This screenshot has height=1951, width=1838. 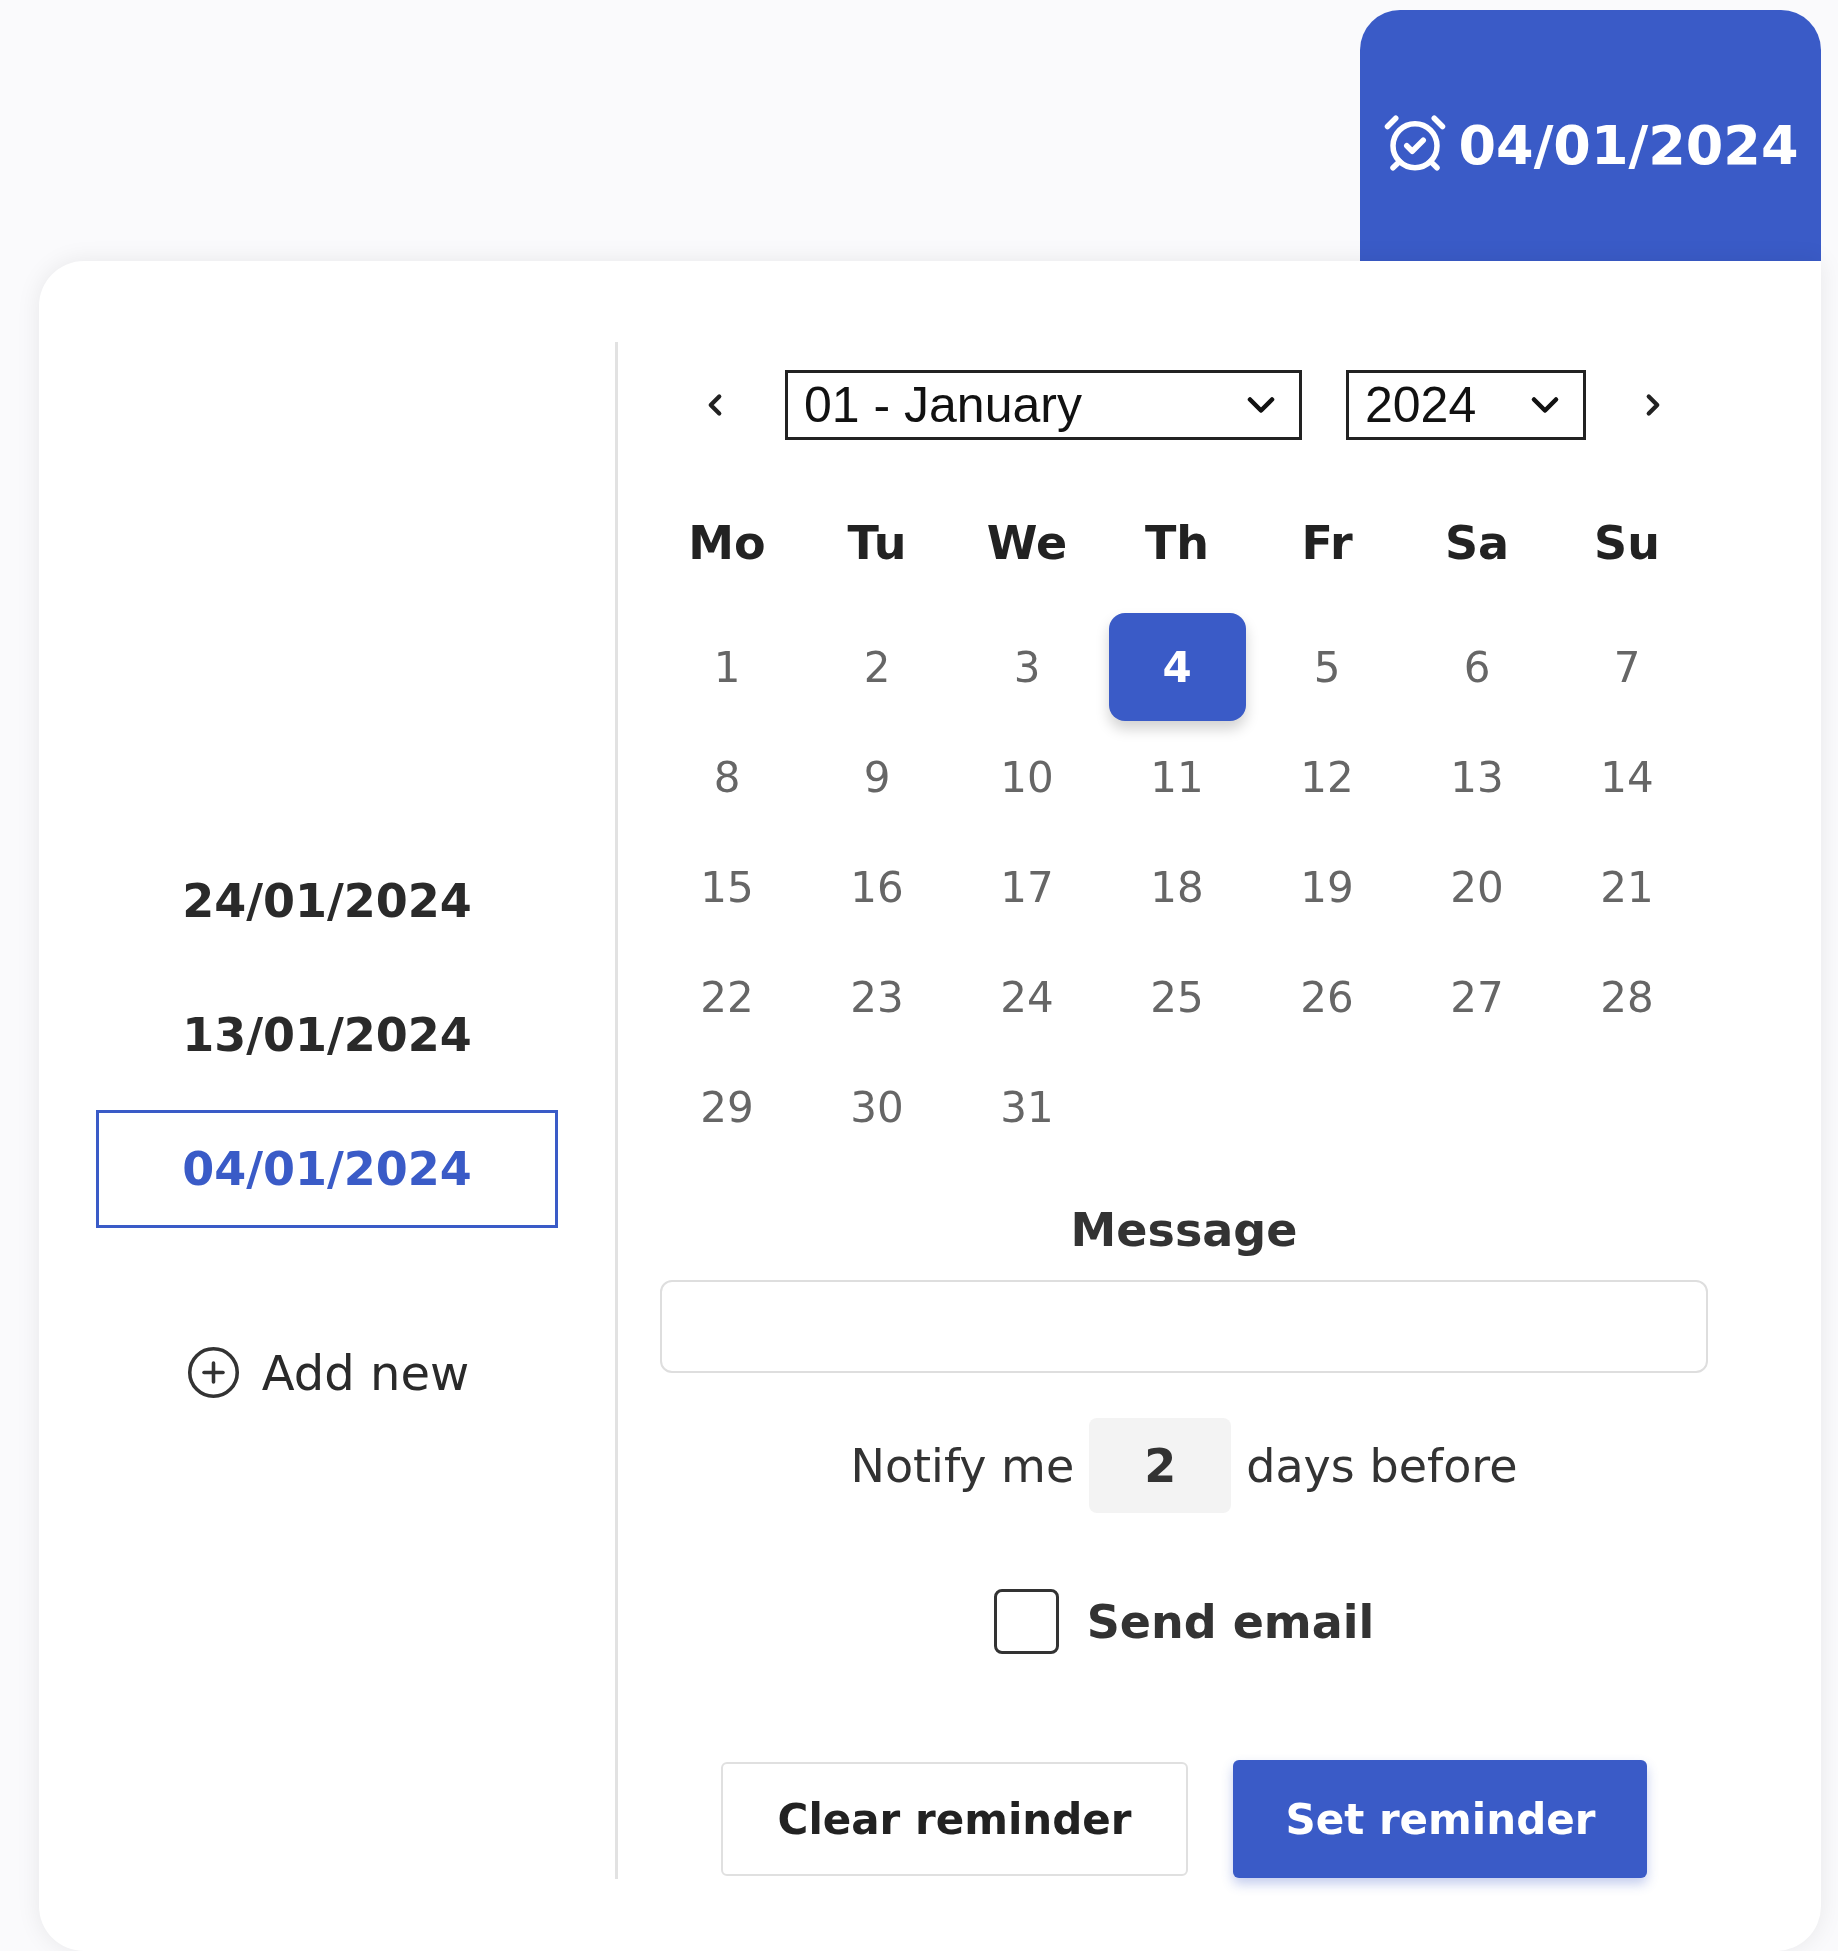 What do you see at coordinates (1177, 997) in the screenshot?
I see `calendar-day: 25` at bounding box center [1177, 997].